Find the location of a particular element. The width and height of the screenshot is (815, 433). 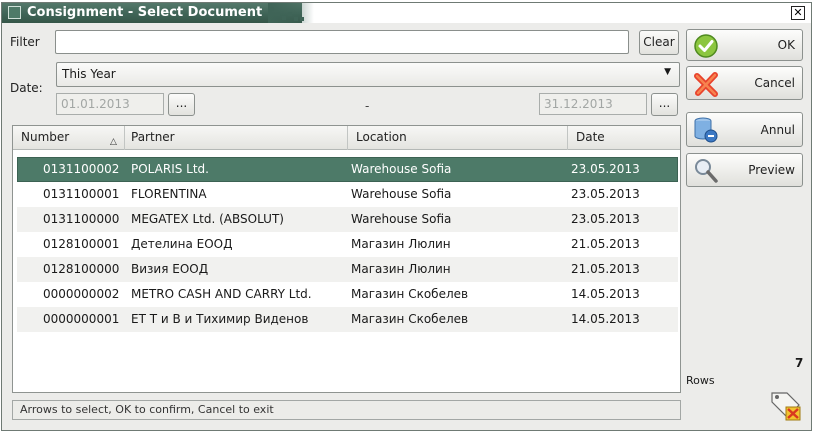

chevron-down-icon: ▼ is located at coordinates (667, 72).